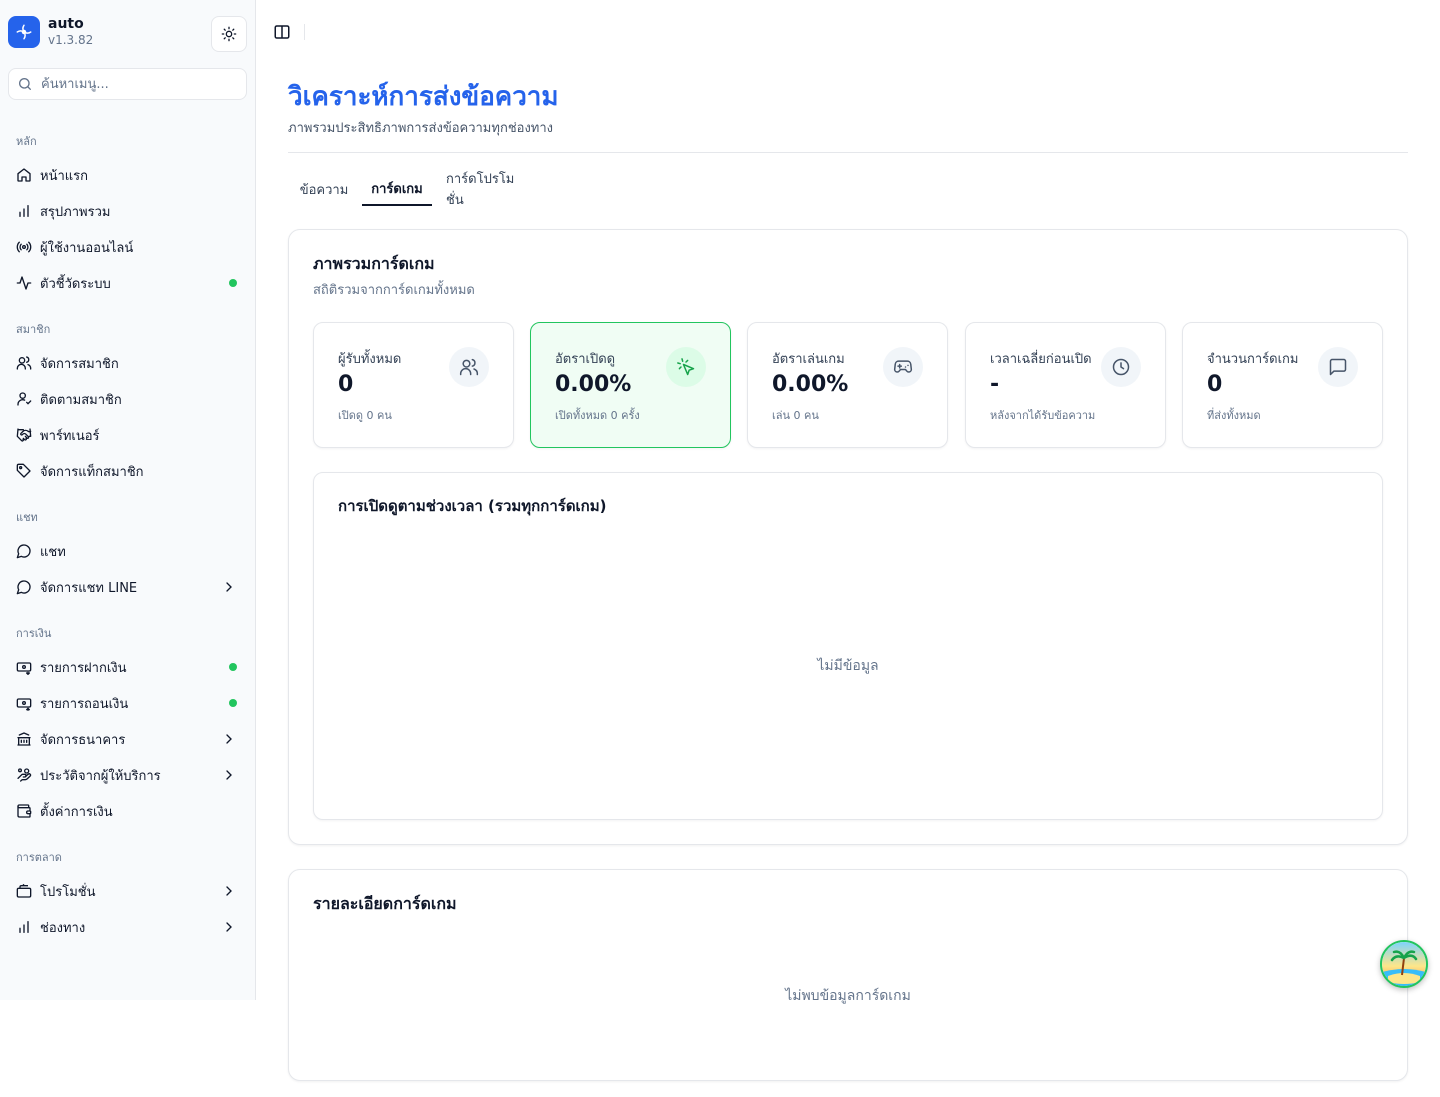 This screenshot has height=1097, width=1440. Describe the element at coordinates (127, 775) in the screenshot. I see `sidebar-item-provider-history: ประวัติจากผู้ให้บริการ` at that location.